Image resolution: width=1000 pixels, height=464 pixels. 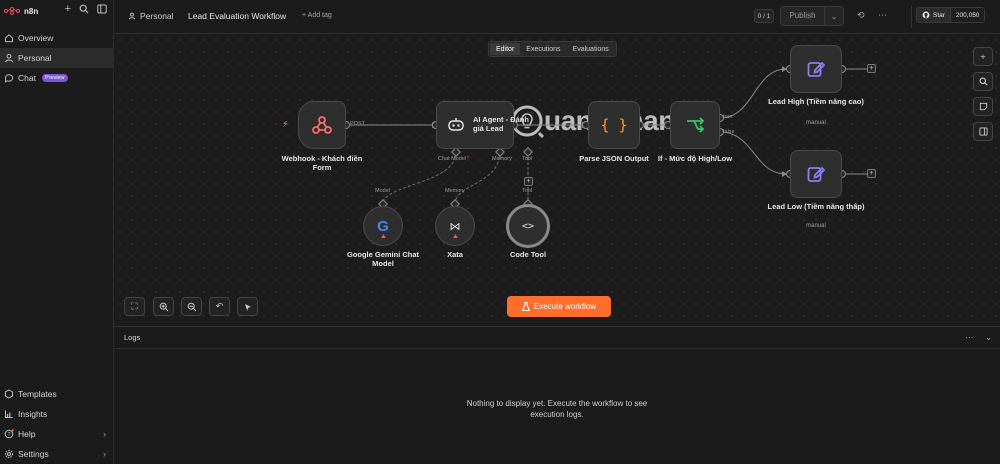 What do you see at coordinates (237, 16) in the screenshot?
I see `workflow-title: Lead Evaluation Workflow` at bounding box center [237, 16].